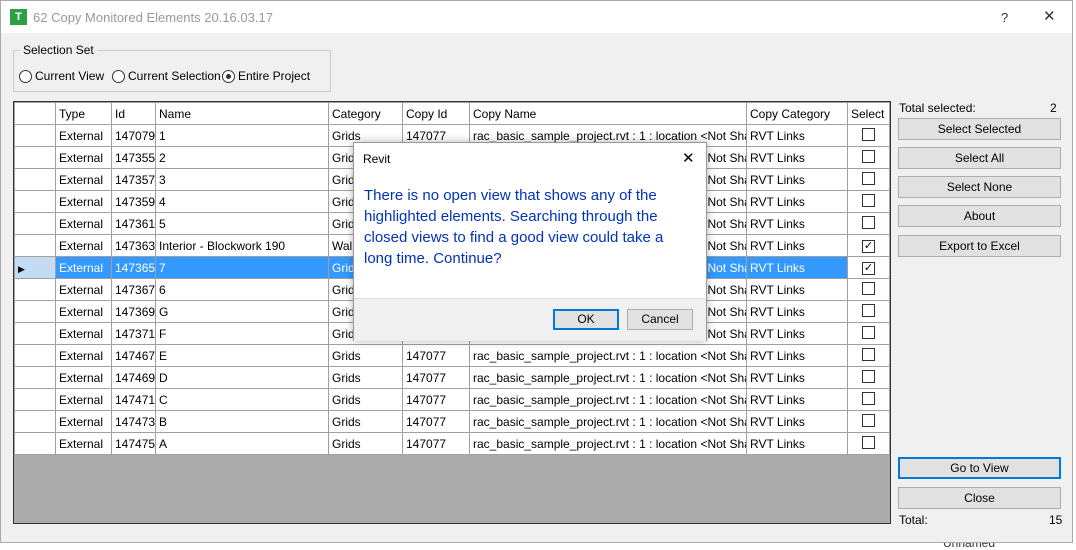  Describe the element at coordinates (274, 76) in the screenshot. I see `radio-label: Entire Project` at that location.